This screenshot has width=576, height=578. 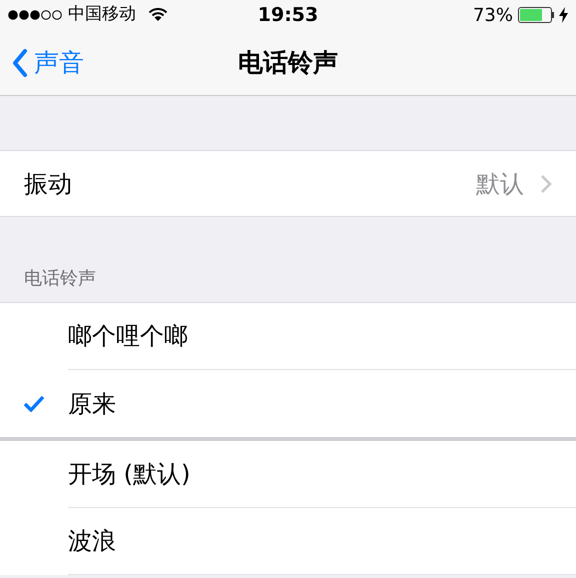 What do you see at coordinates (128, 336) in the screenshot?
I see `ringtone-name: 啷个哩个啷` at bounding box center [128, 336].